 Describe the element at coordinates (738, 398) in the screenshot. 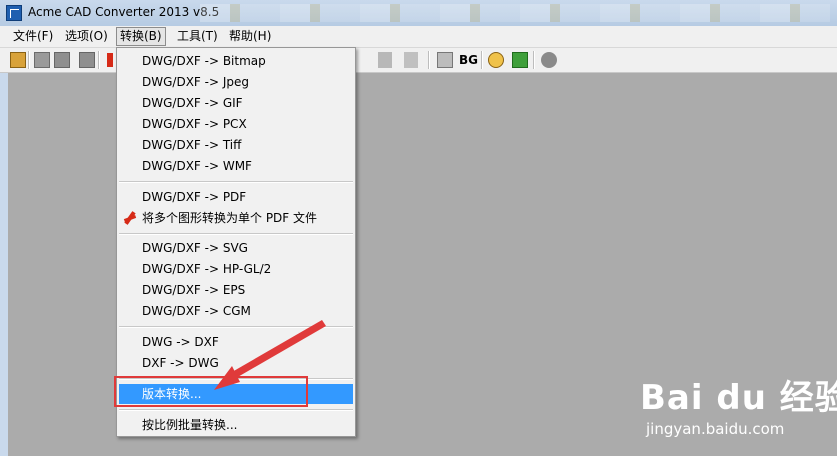

I see `watermark-logo: Bai du 经验` at that location.